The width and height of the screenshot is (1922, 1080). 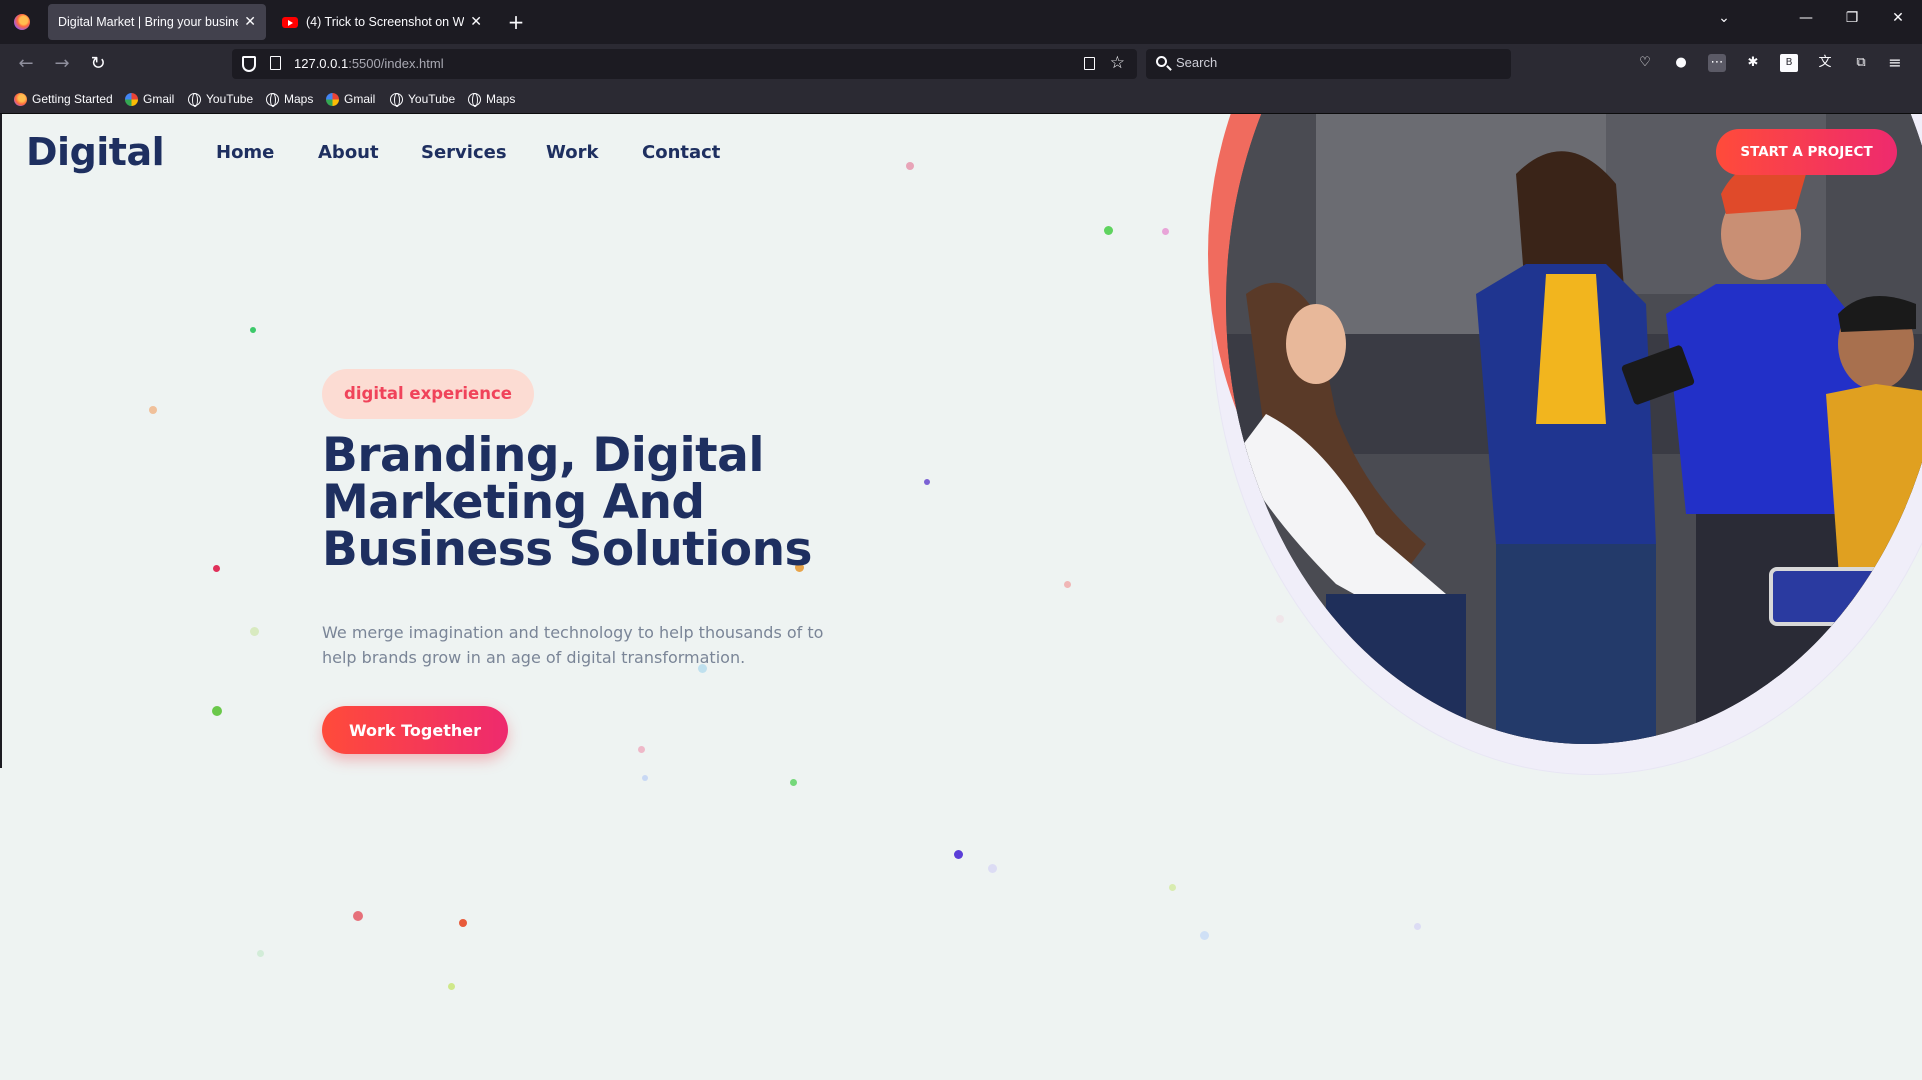 I want to click on headline-line: Marketing And, so click(x=513, y=502).